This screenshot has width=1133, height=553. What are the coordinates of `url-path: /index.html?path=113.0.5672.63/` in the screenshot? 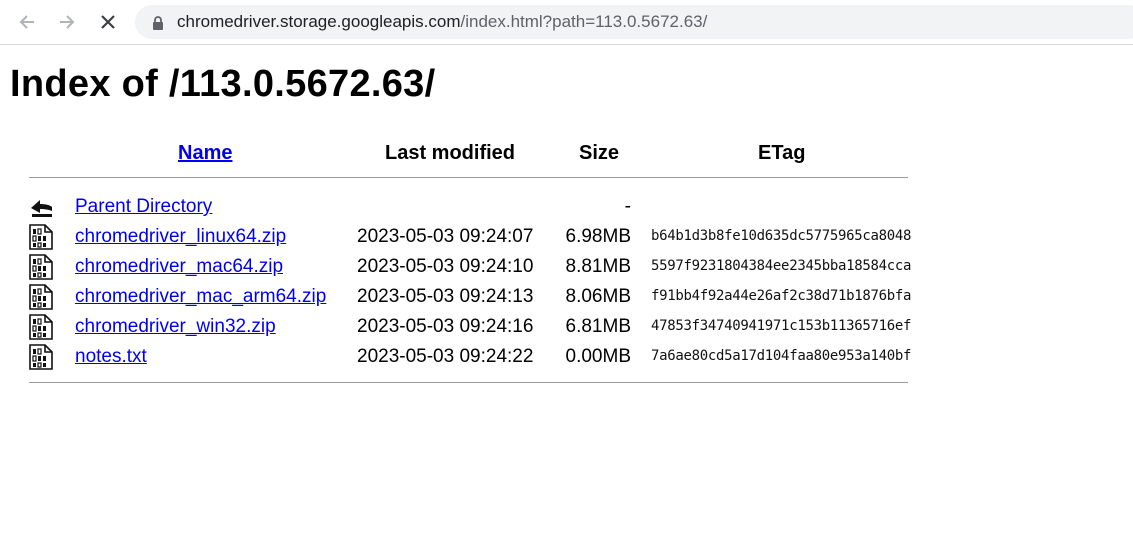 It's located at (584, 21).